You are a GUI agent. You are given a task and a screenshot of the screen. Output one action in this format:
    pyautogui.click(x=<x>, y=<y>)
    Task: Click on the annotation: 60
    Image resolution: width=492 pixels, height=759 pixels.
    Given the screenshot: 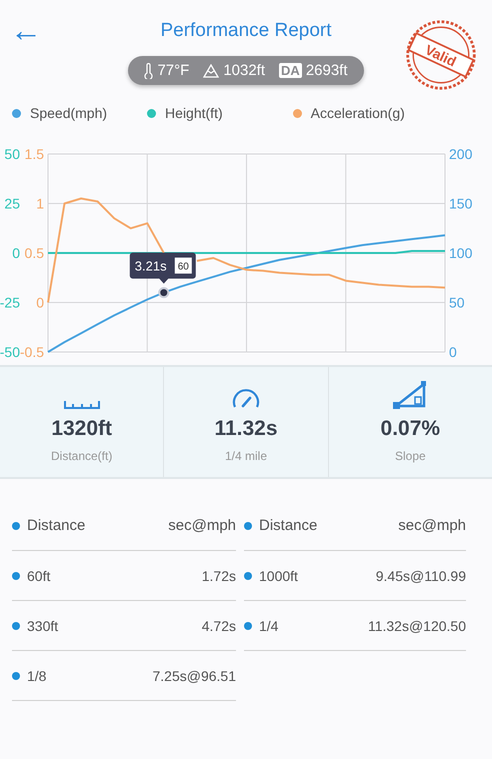 What is the action you would take?
    pyautogui.click(x=184, y=267)
    